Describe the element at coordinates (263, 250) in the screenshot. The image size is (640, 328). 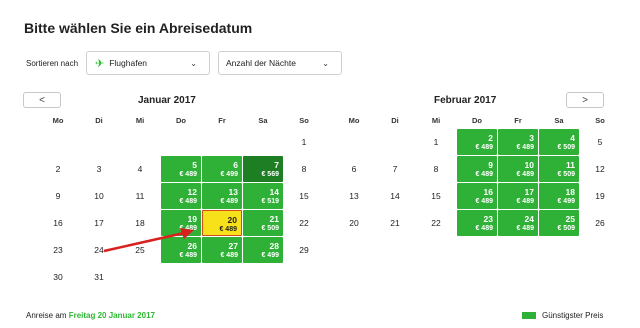
I see `calendar-day-available: 28 € 499` at that location.